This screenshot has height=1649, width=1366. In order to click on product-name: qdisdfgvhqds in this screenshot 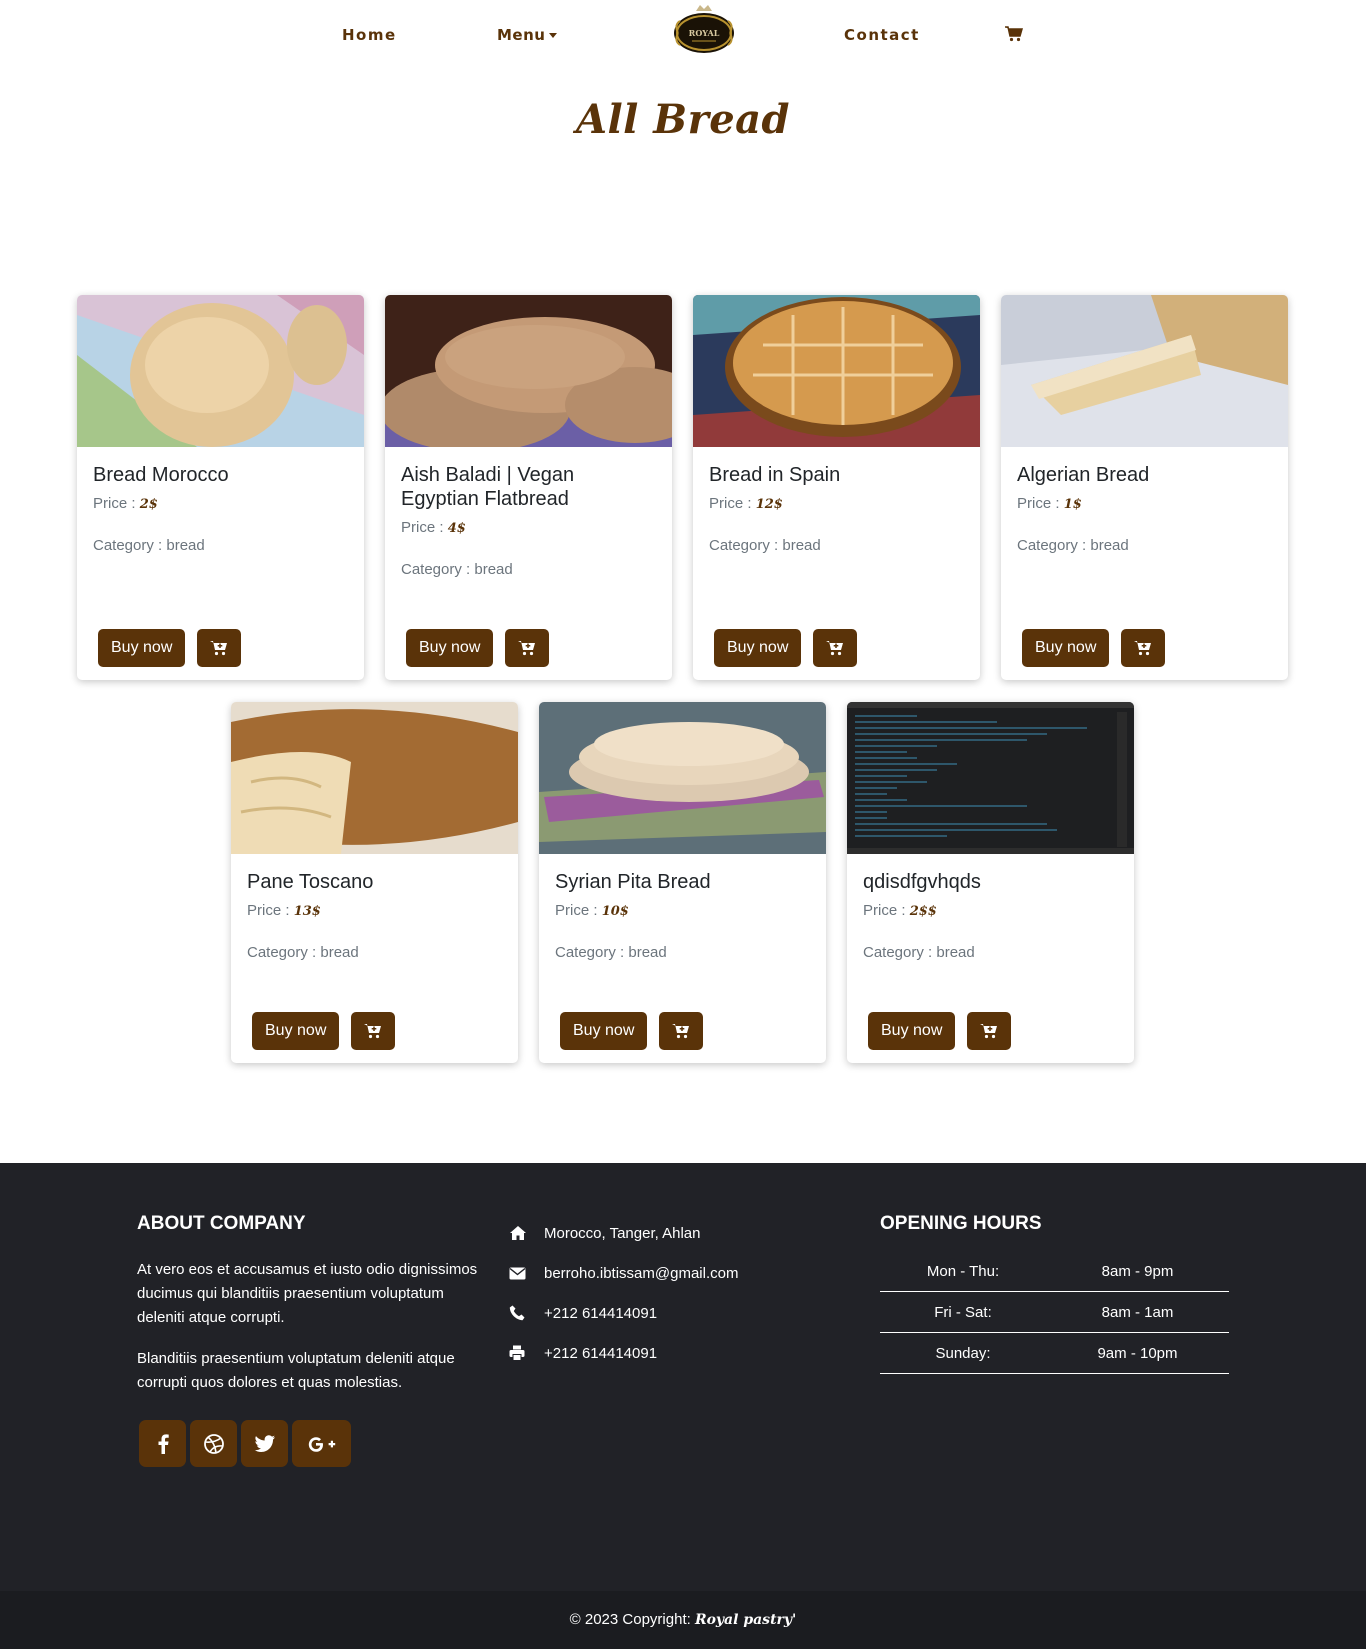, I will do `click(922, 882)`.